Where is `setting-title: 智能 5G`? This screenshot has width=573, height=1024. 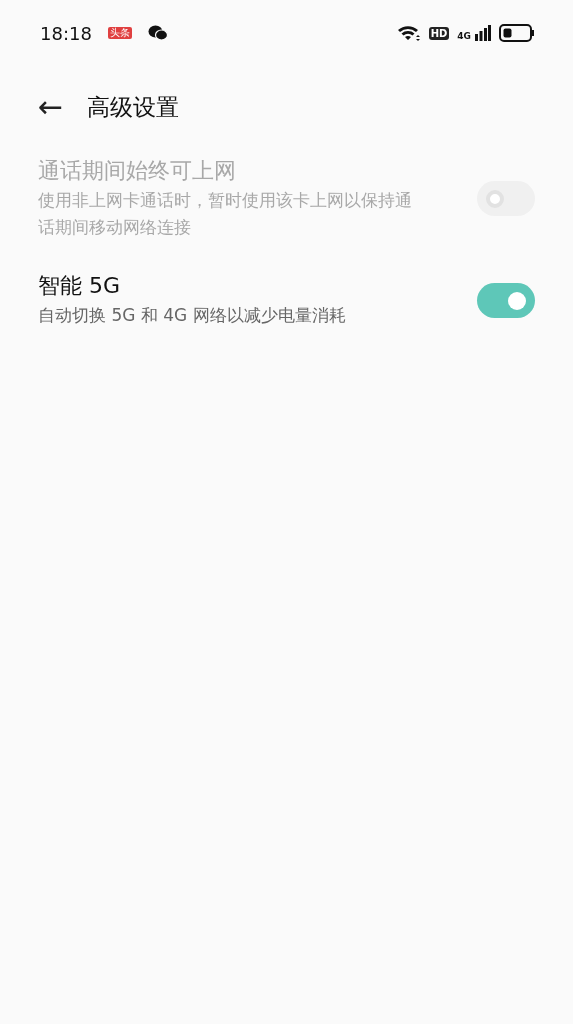 setting-title: 智能 5G is located at coordinates (80, 286).